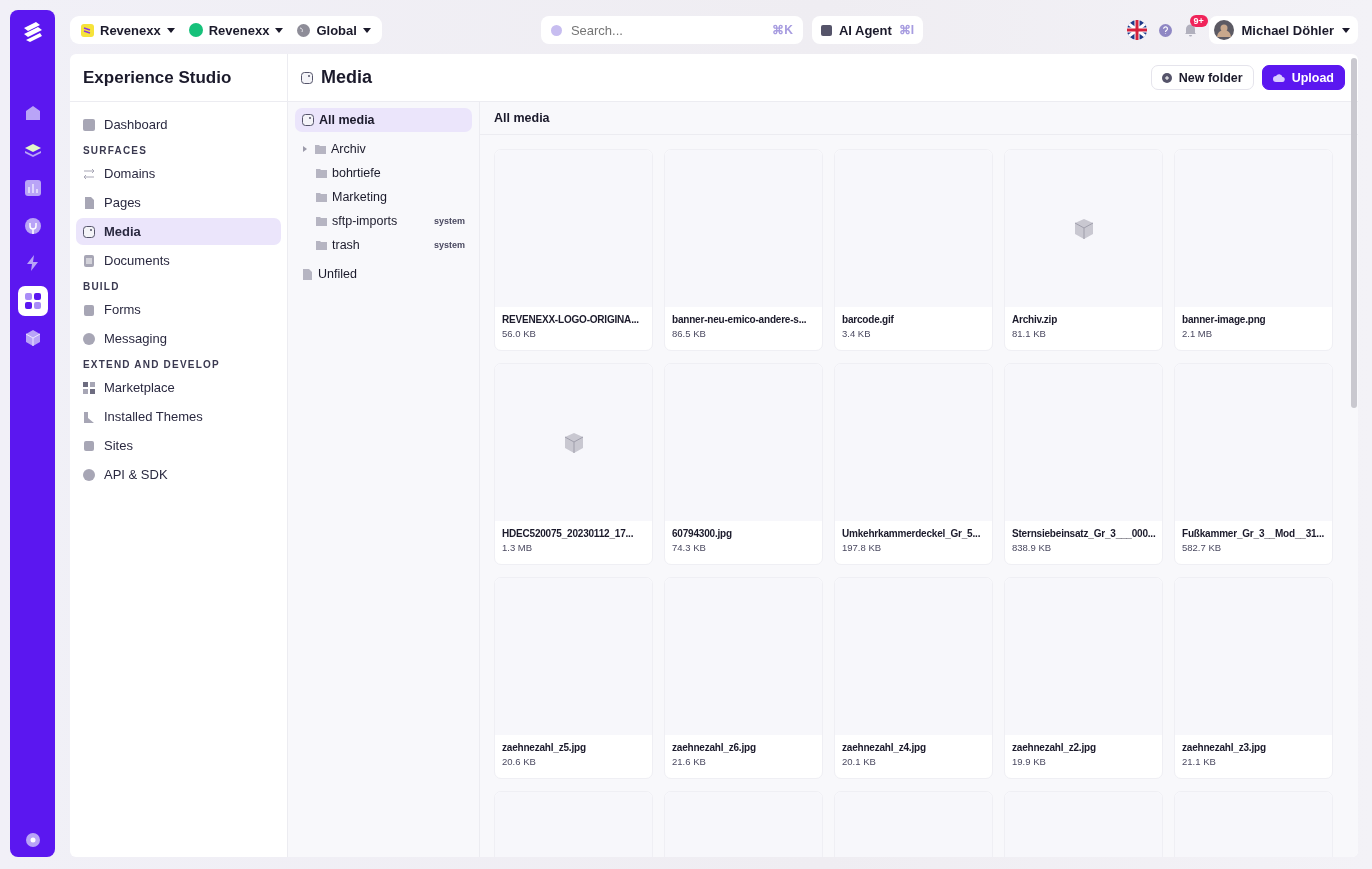  I want to click on media-card: banner-neu-emico-andere-s... 86.5 KB, so click(743, 250).